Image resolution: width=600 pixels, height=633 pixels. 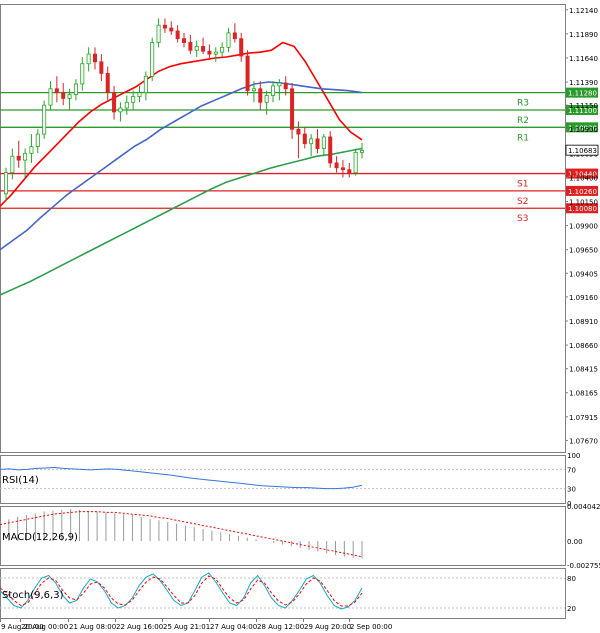 What do you see at coordinates (583, 370) in the screenshot?
I see `price-tick-label: 1.08415` at bounding box center [583, 370].